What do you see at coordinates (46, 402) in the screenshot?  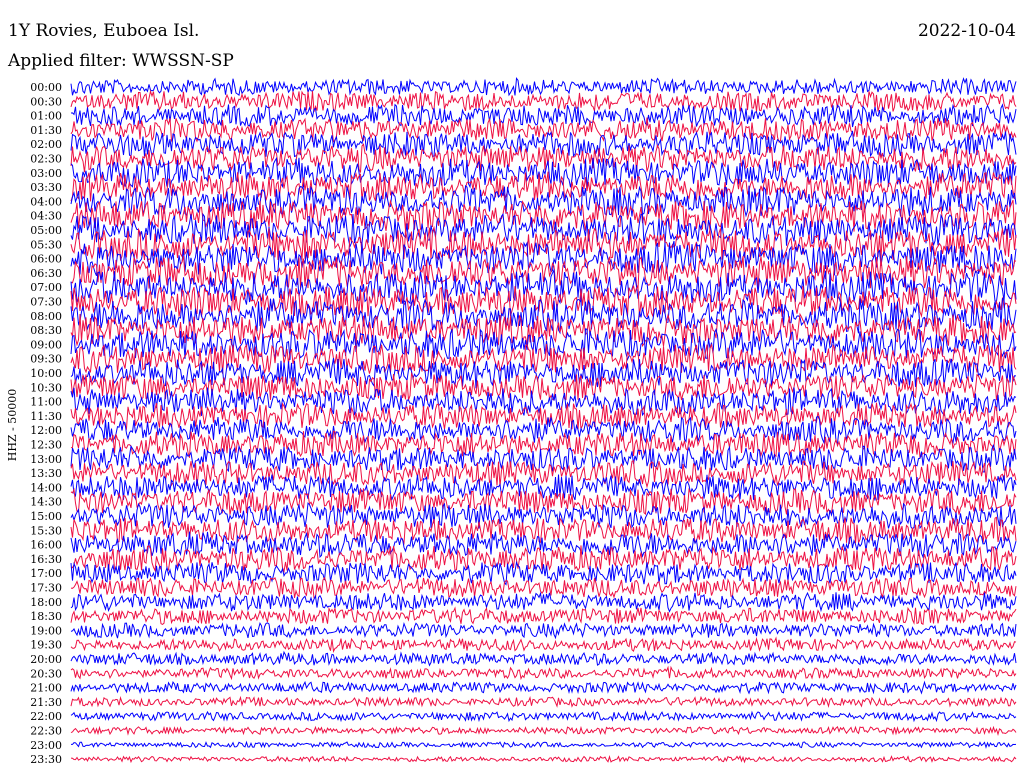 I see `row-label: 11:00` at bounding box center [46, 402].